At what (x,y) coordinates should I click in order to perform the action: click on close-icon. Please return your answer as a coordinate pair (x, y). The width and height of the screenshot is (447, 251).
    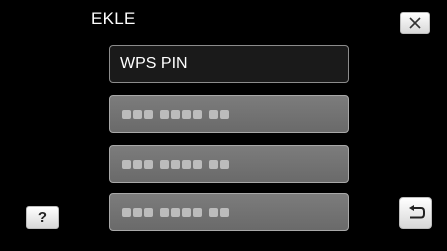
    Looking at the image, I should click on (415, 23).